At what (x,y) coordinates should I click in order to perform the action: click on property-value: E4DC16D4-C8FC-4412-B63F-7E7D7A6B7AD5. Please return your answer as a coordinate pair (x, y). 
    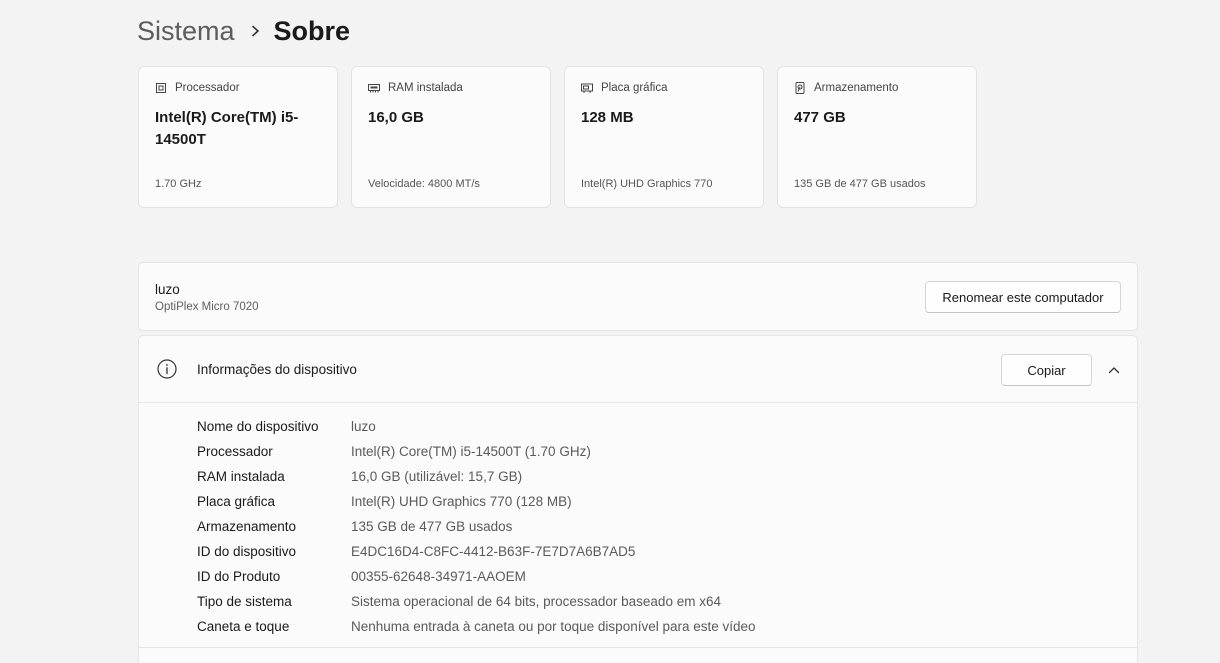
    Looking at the image, I should click on (493, 551).